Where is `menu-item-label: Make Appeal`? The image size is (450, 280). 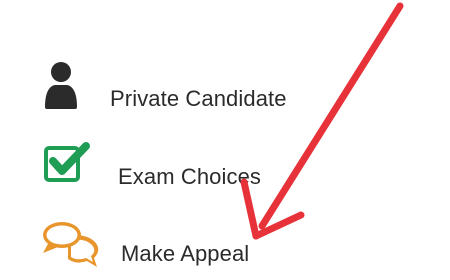
menu-item-label: Make Appeal is located at coordinates (185, 253).